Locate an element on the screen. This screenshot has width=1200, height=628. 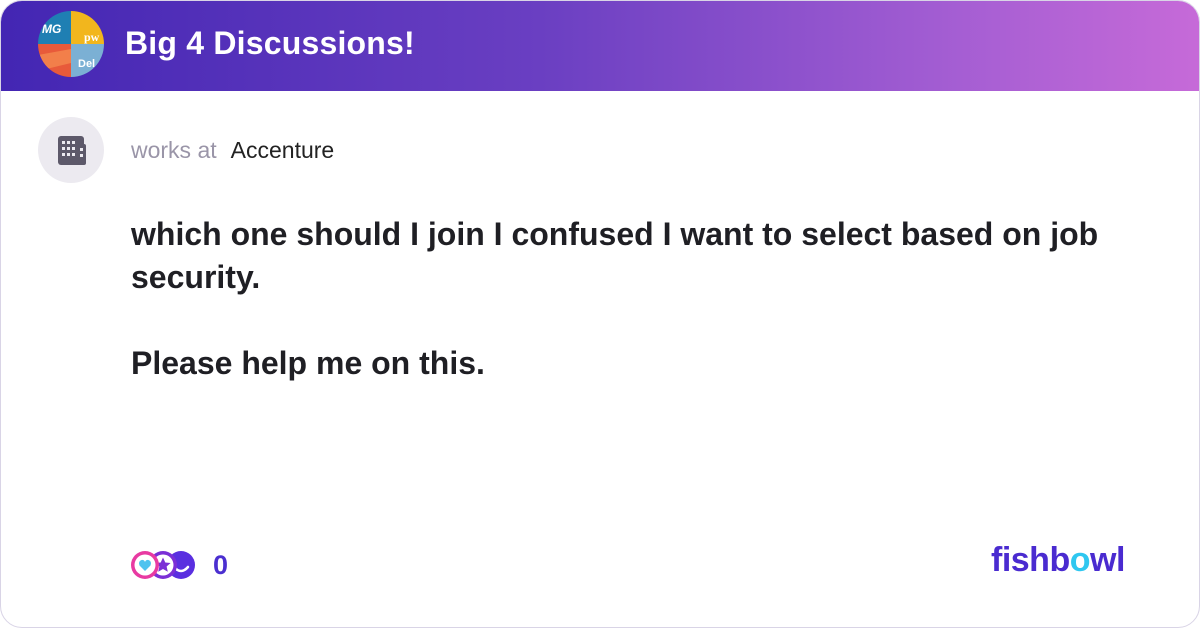
post-text-line-2: Please help me on this. is located at coordinates (308, 363).